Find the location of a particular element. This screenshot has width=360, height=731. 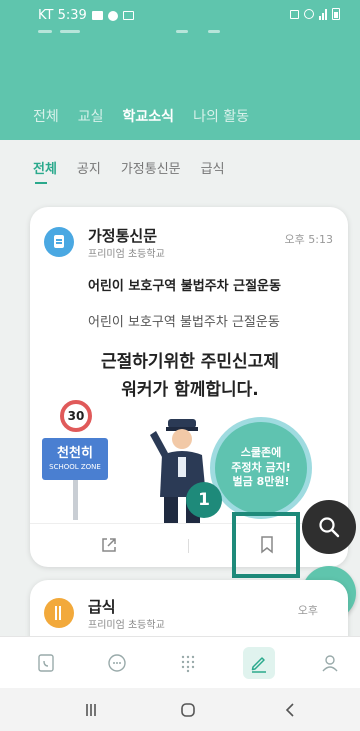

tab-school-news: 학교소식 is located at coordinates (149, 116).